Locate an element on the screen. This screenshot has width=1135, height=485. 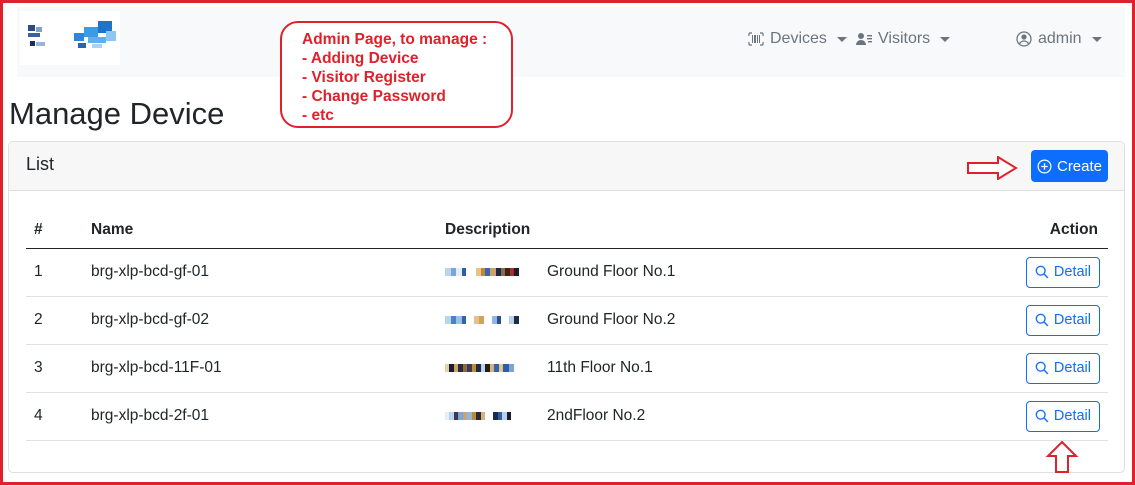
user-circle-icon is located at coordinates (1024, 39).